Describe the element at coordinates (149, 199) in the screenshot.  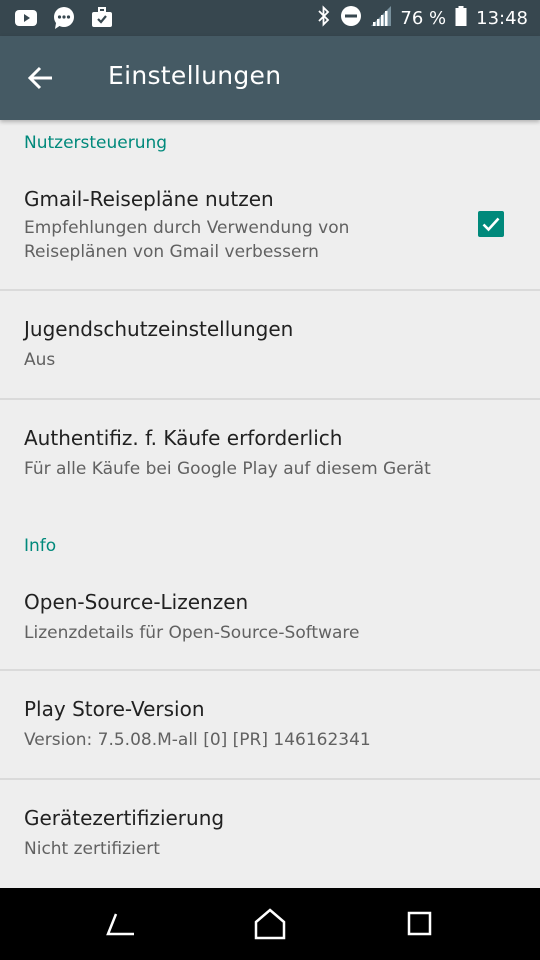
I see `pref-title: Gmail-Reisepläne nutzen` at that location.